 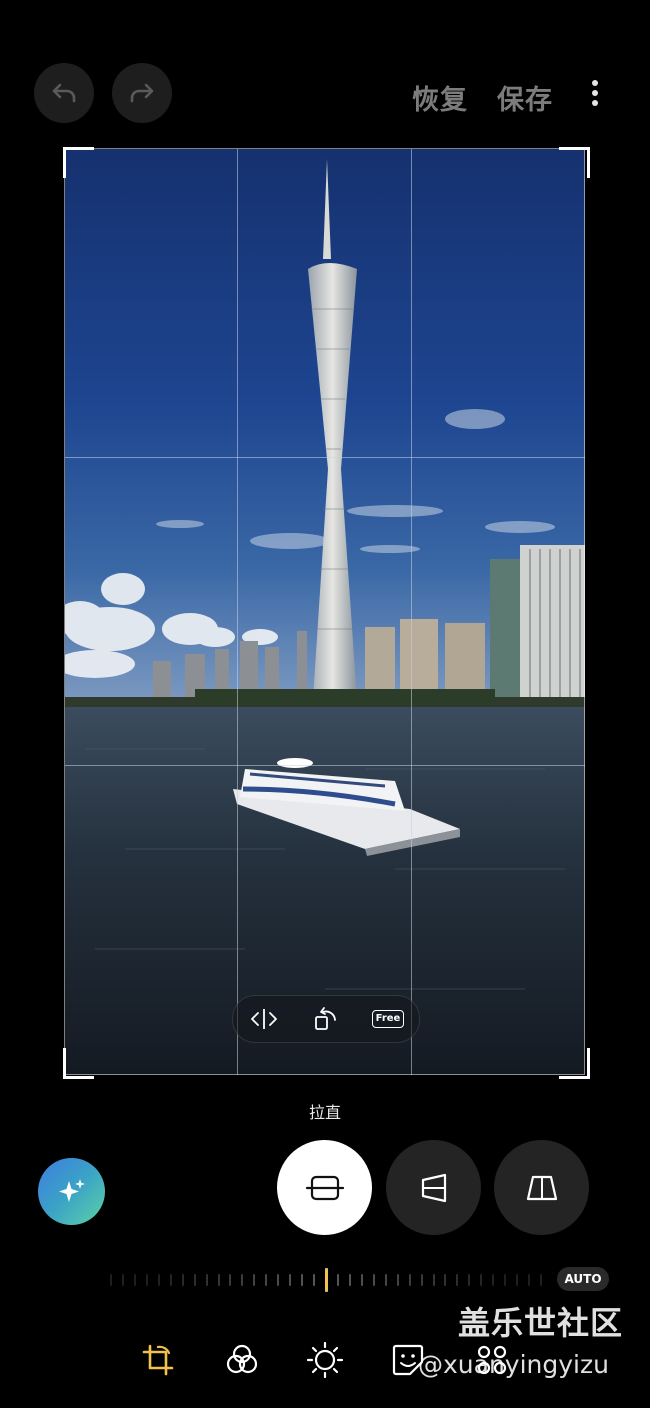 I want to click on straighten-ruler, so click(x=327, y=1280).